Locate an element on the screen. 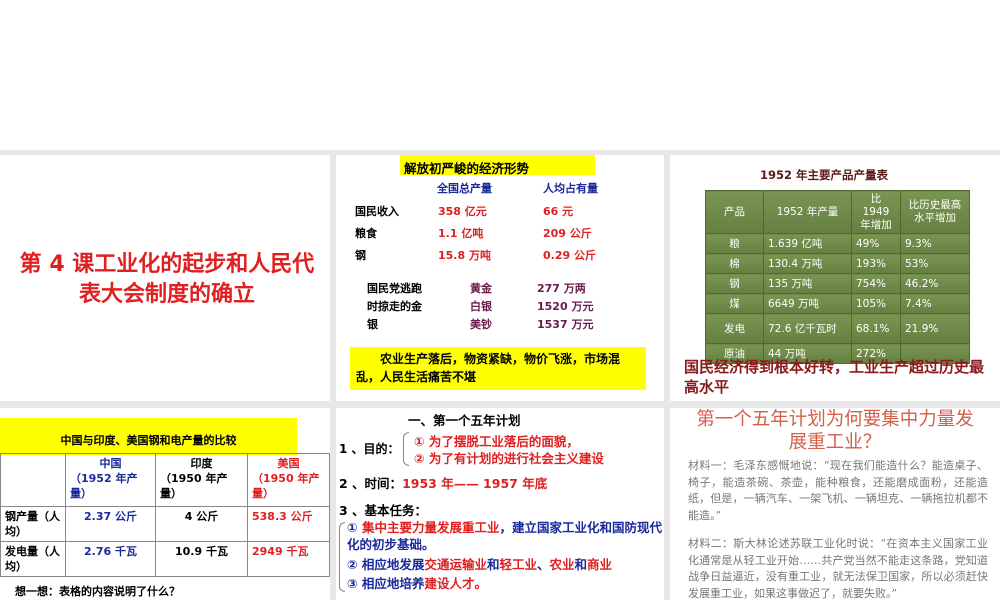  header-cell: 美国 （1950 年产量） is located at coordinates (288, 480).